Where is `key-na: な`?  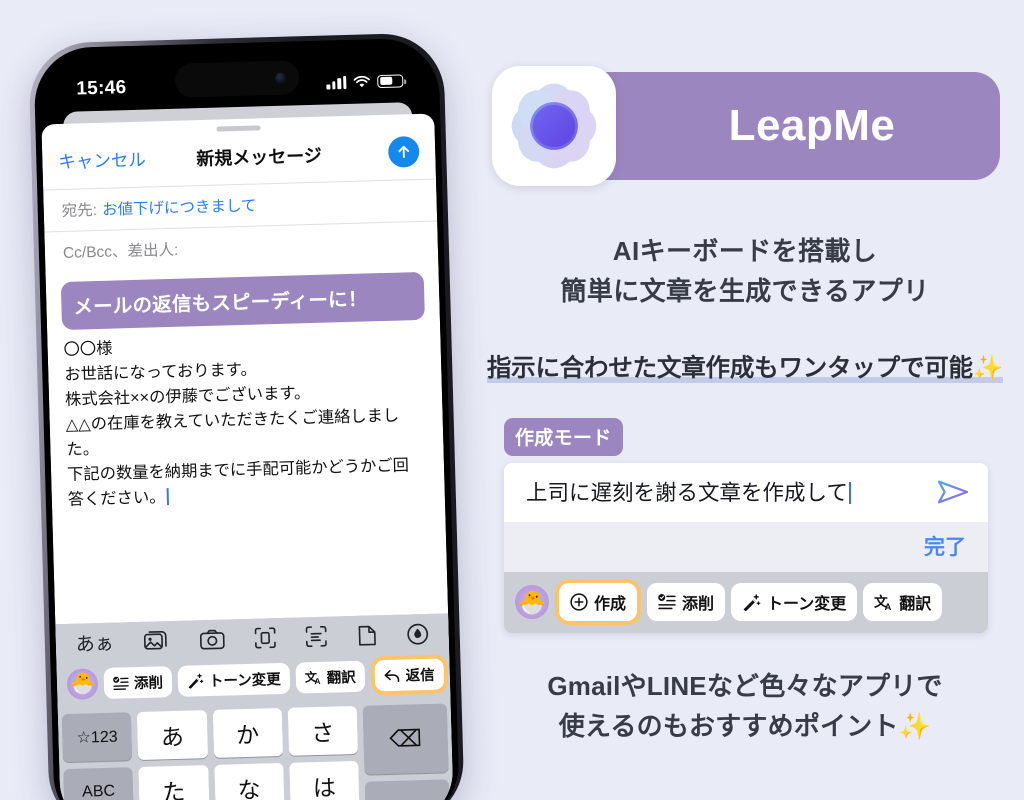 key-na: な is located at coordinates (249, 781).